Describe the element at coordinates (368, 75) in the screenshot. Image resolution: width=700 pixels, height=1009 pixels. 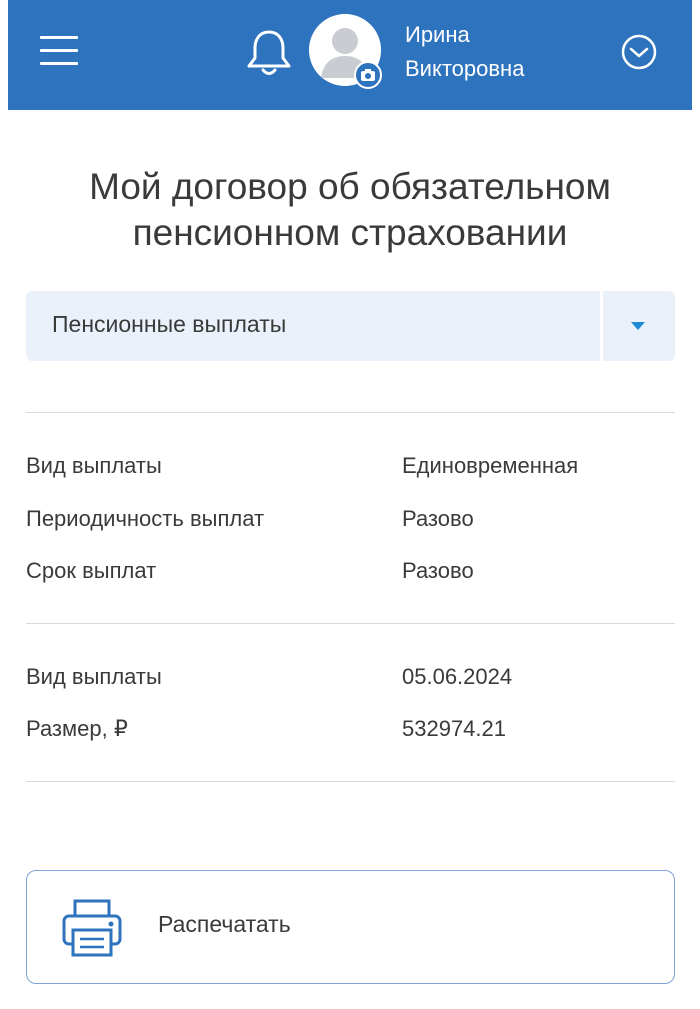
I see `camera-icon` at that location.